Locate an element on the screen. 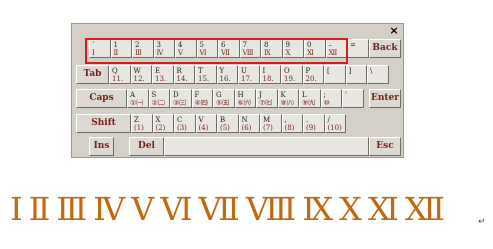 The image size is (493, 249). key-symbol-char: 12. is located at coordinates (139, 79).